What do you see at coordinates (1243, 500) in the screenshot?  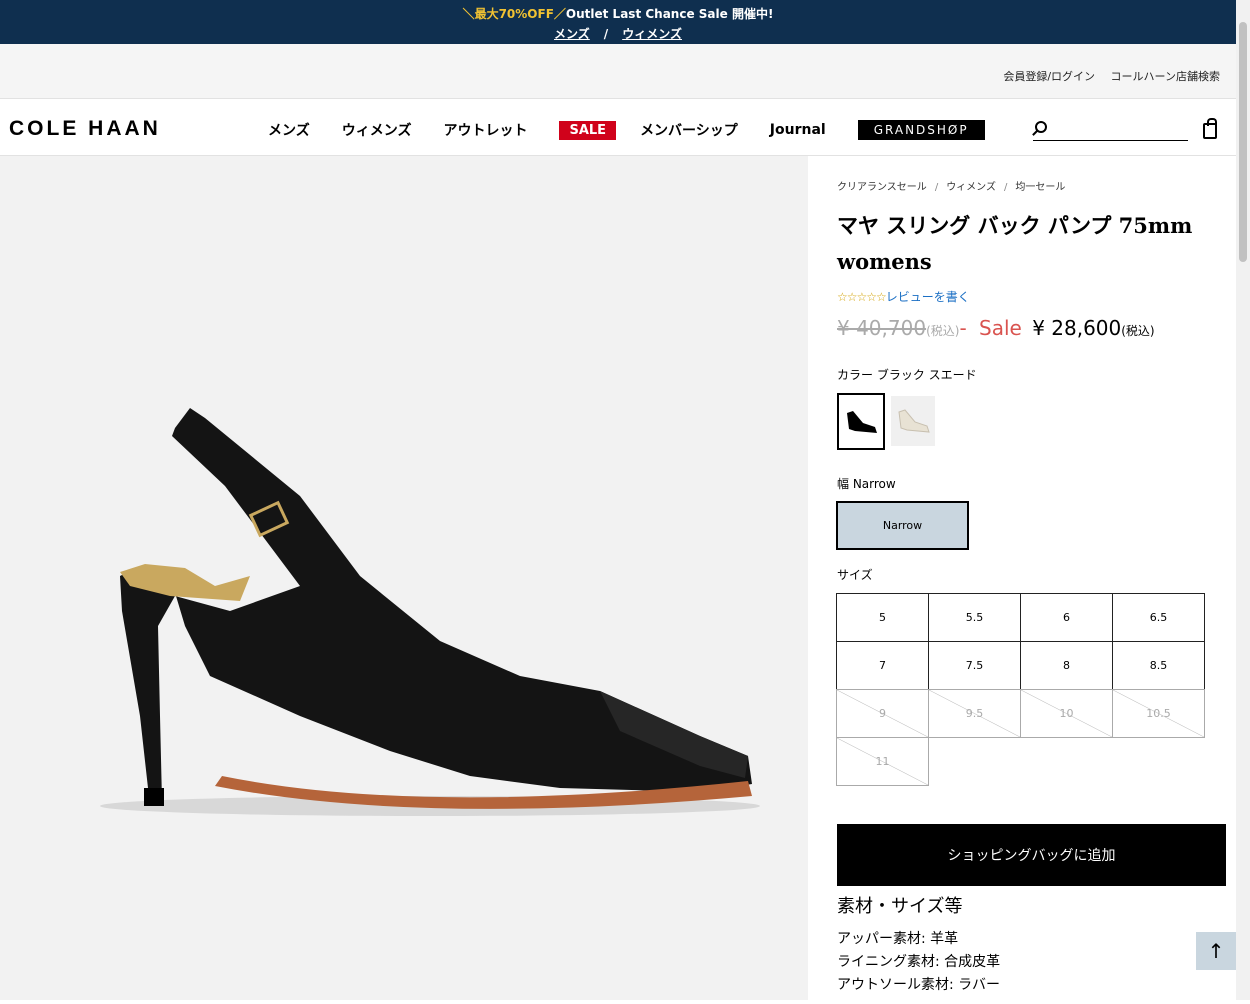 I see `page-scrollbar` at bounding box center [1243, 500].